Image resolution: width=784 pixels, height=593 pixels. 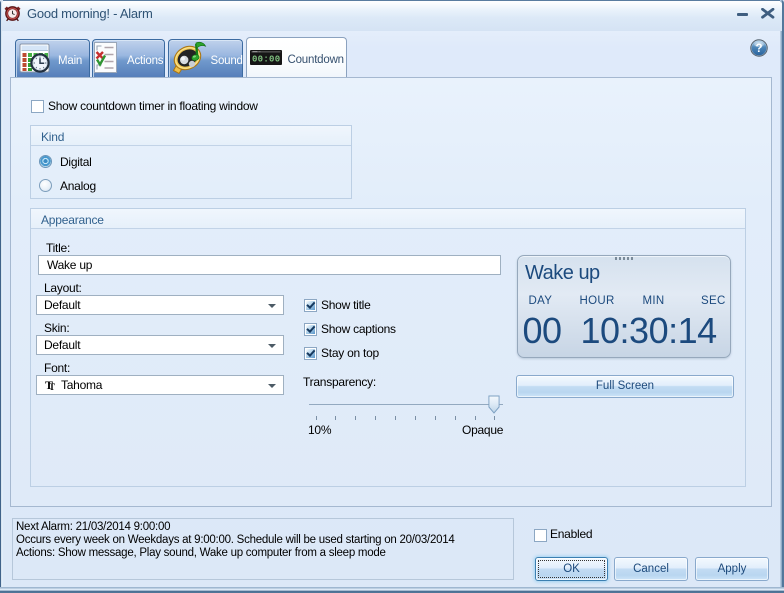 What do you see at coordinates (52, 386) in the screenshot?
I see `svg-text: T` at bounding box center [52, 386].